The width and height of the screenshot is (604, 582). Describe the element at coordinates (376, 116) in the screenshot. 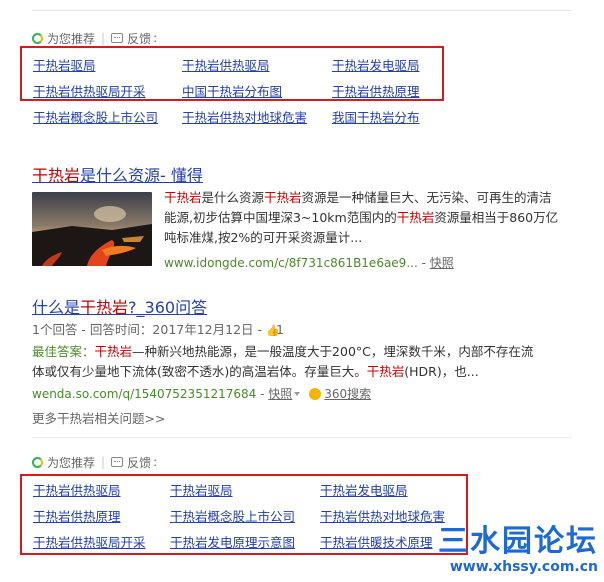

I see `recommend-link: 我国干热岩分布` at that location.